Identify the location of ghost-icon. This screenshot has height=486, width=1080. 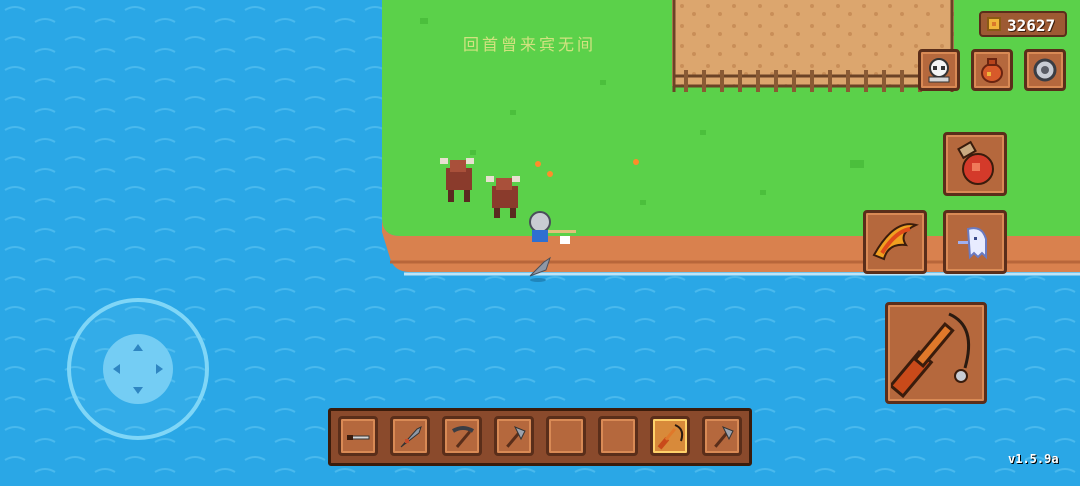
(972, 243).